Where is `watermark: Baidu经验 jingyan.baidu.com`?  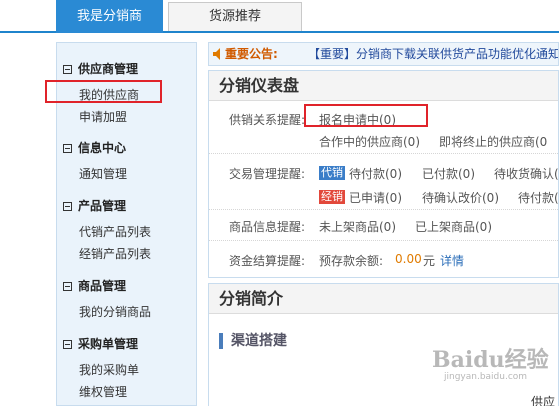 watermark: Baidu经验 jingyan.baidu.com is located at coordinates (492, 367).